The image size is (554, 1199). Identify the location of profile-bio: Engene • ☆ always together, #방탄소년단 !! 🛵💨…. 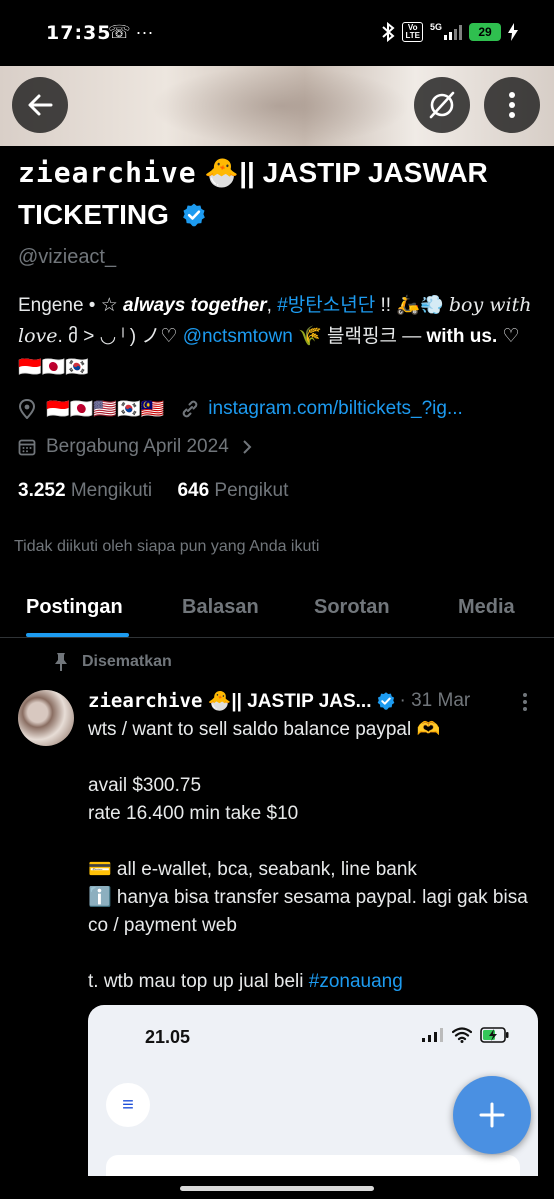
(278, 336).